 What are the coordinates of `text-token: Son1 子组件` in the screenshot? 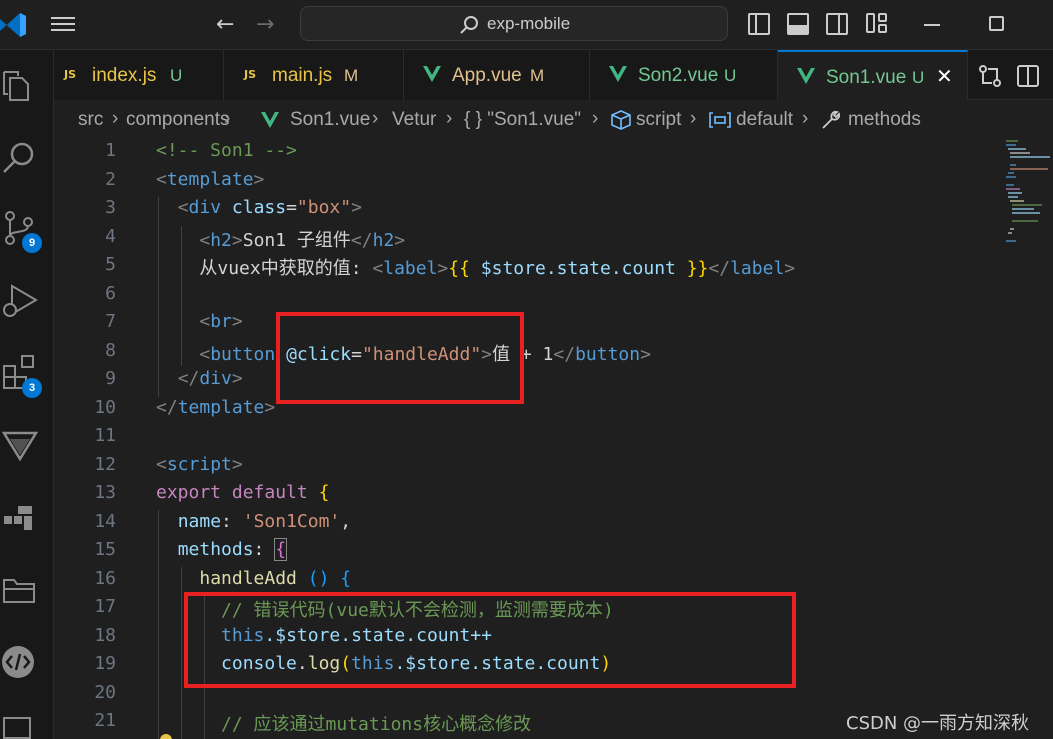 It's located at (296, 240).